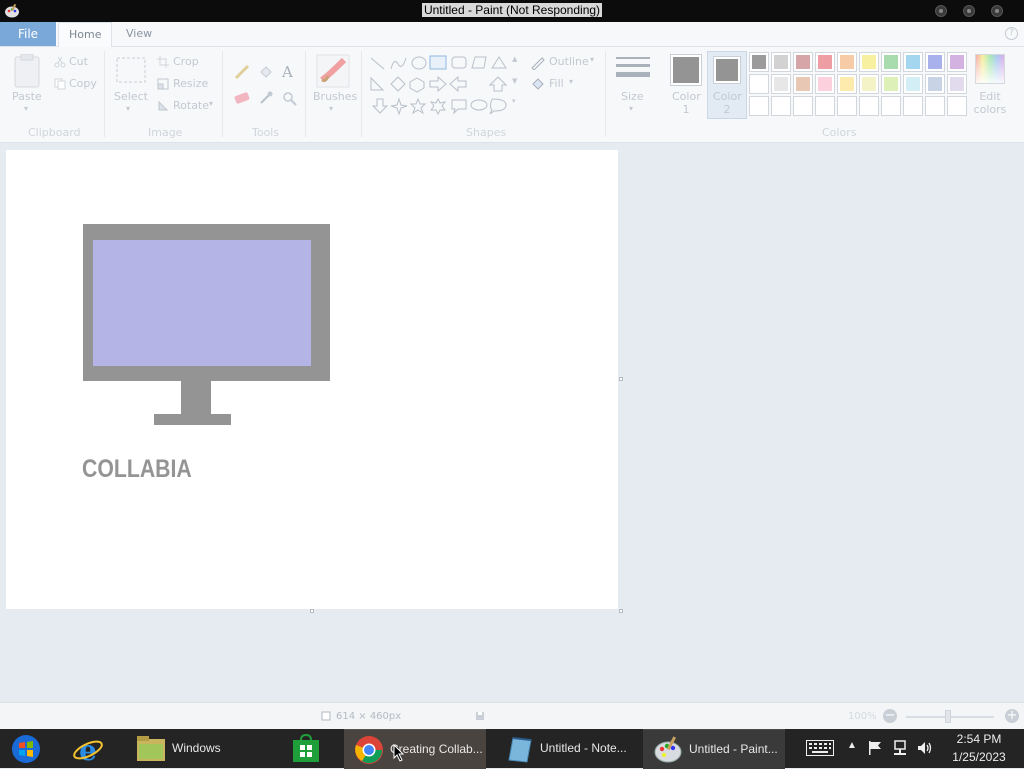 Image resolution: width=1024 pixels, height=769 pixels. Describe the element at coordinates (925, 748) in the screenshot. I see `volume-icon` at that location.